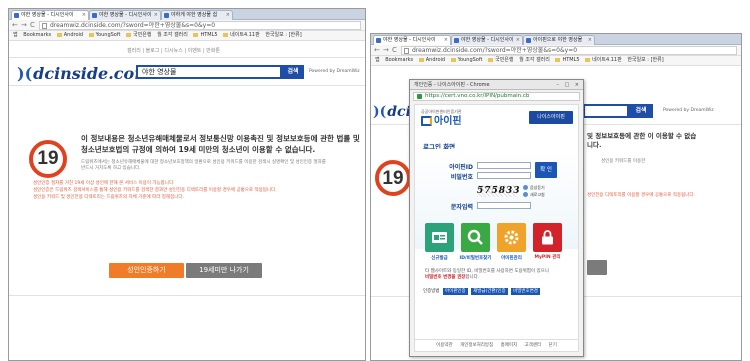 This screenshot has height=361, width=750. I want to click on warning-title-partial: 및 정보보호등에 관한 이 이용할 수 없습니다., so click(642, 140).